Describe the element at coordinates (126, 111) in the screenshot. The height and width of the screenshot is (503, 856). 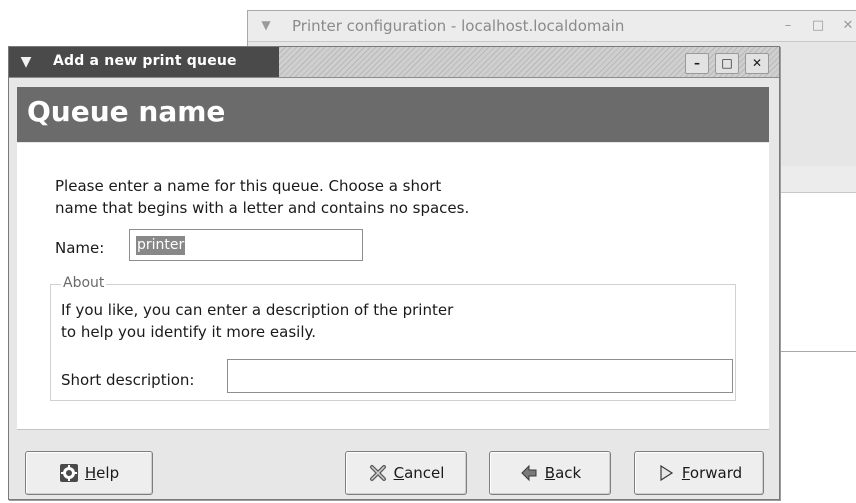
I see `page-title: Queue name` at that location.